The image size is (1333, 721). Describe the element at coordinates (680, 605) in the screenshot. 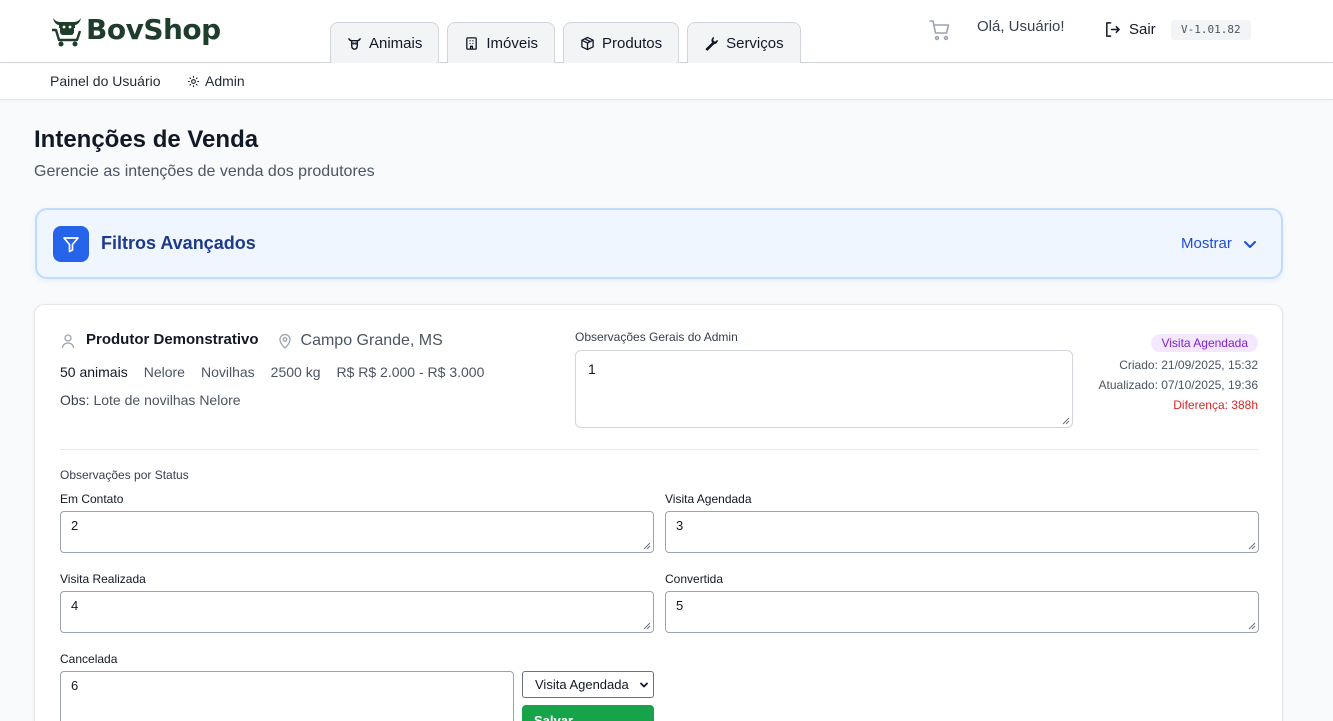

I see `field-value: 5` at that location.